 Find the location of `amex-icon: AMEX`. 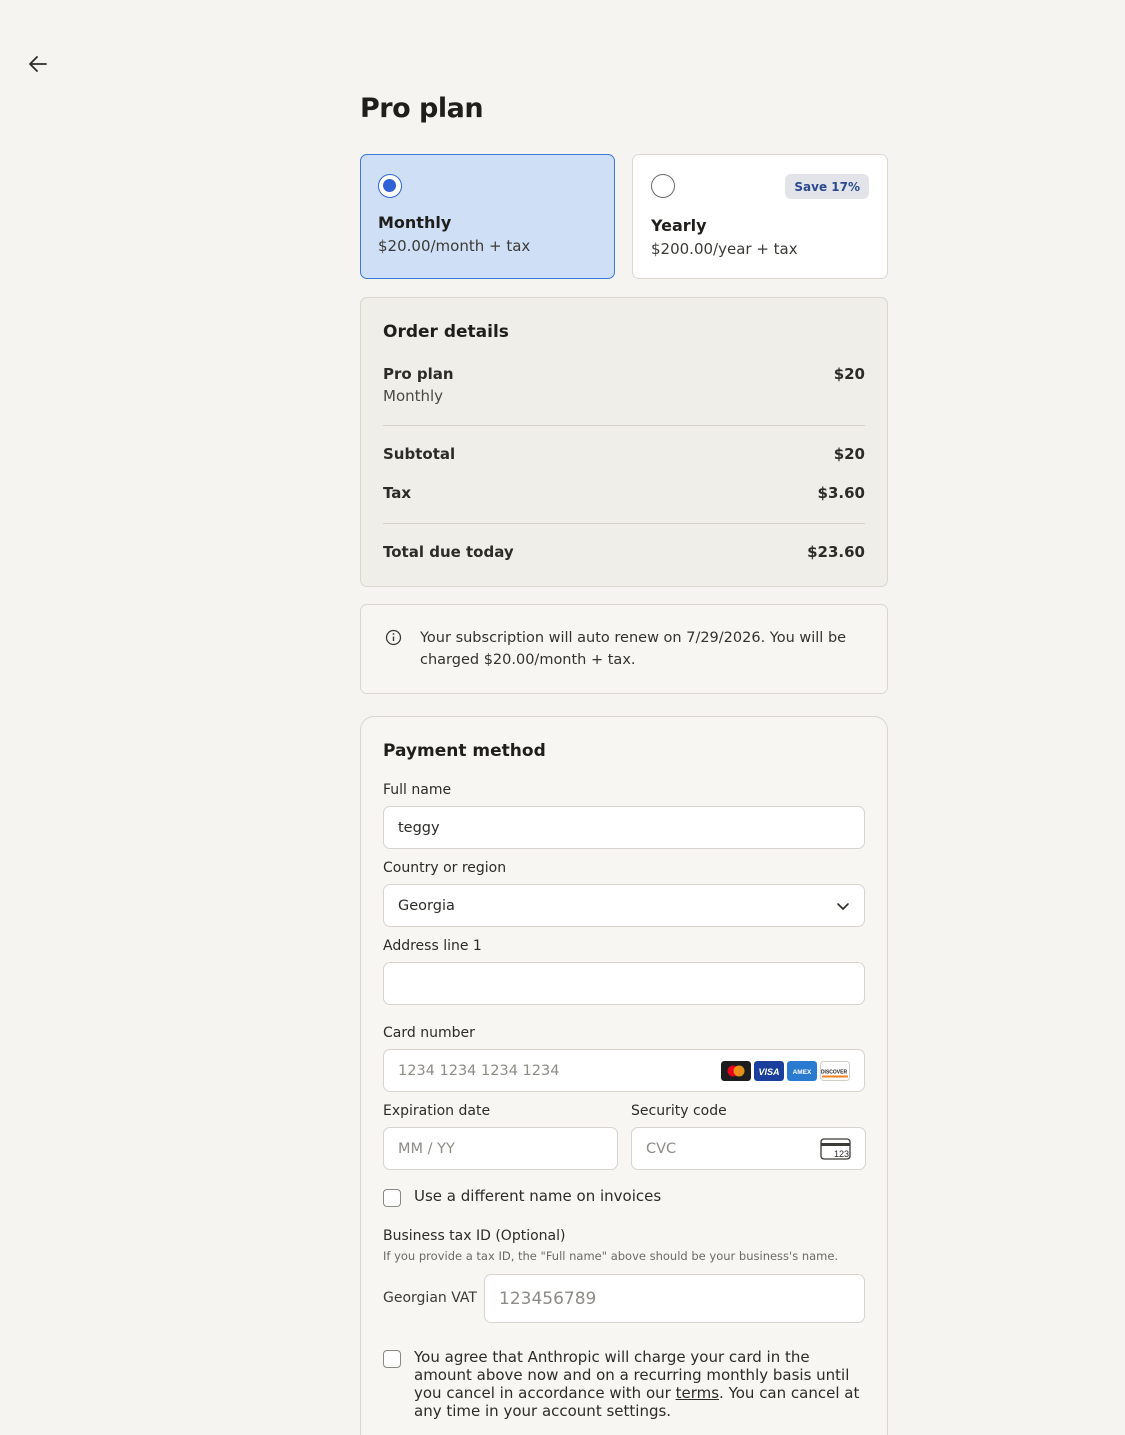

amex-icon: AMEX is located at coordinates (802, 1071).